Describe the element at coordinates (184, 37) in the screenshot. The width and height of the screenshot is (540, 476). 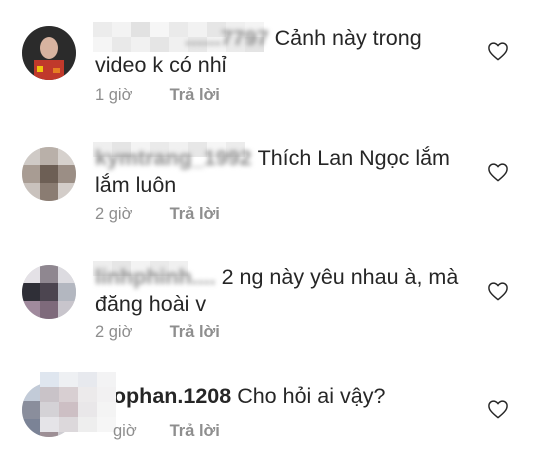
I see `comment-username: ......7797` at that location.